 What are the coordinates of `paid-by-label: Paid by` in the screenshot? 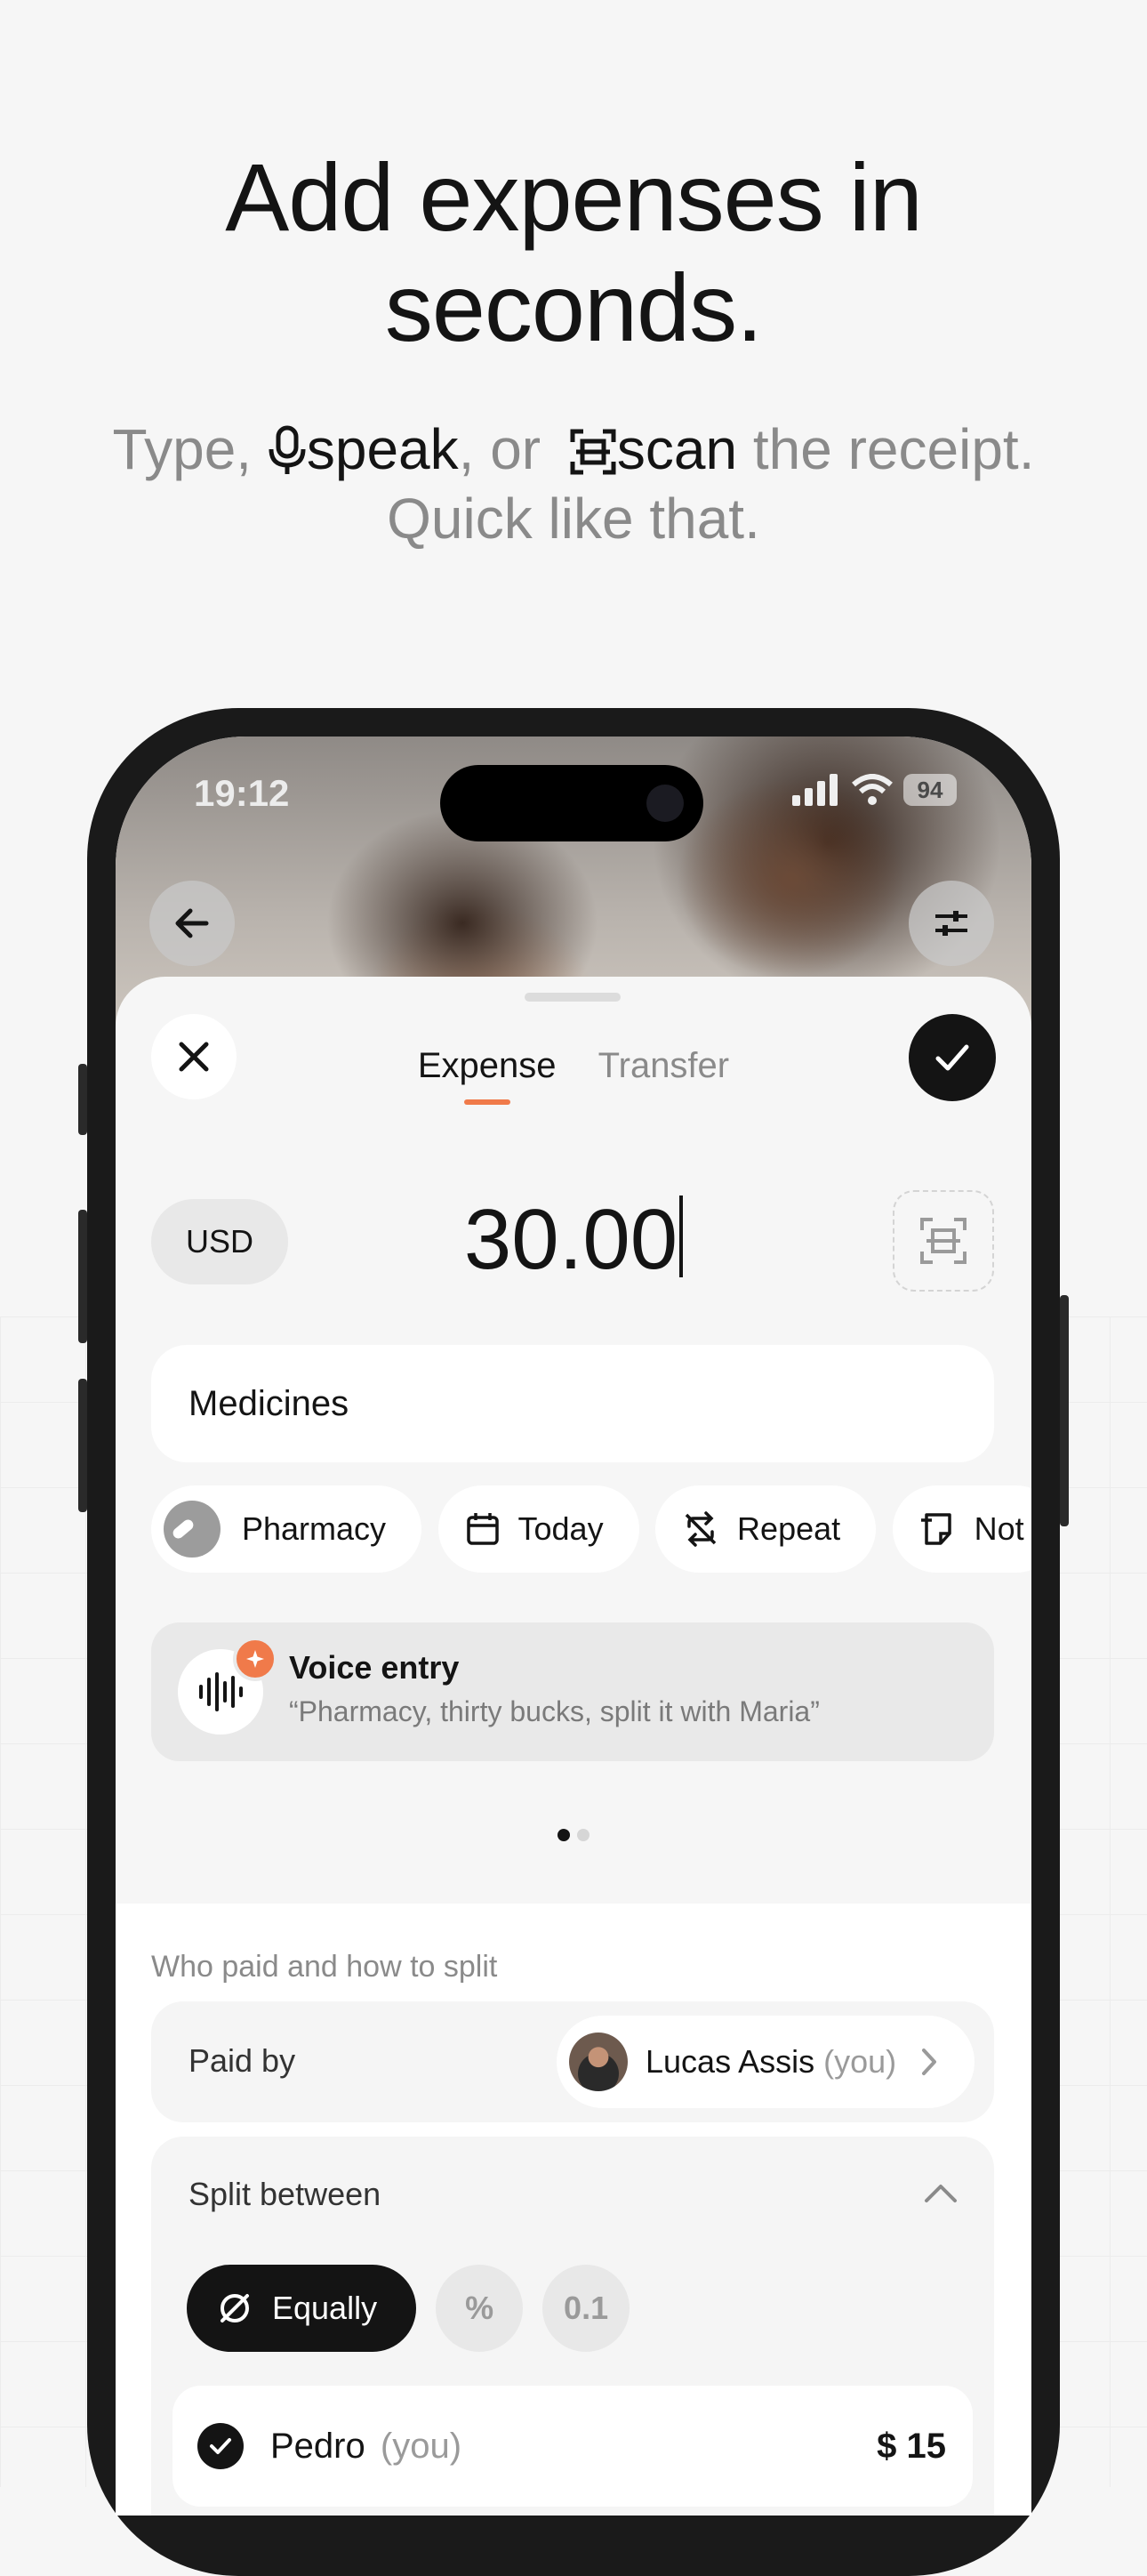 It's located at (242, 2060).